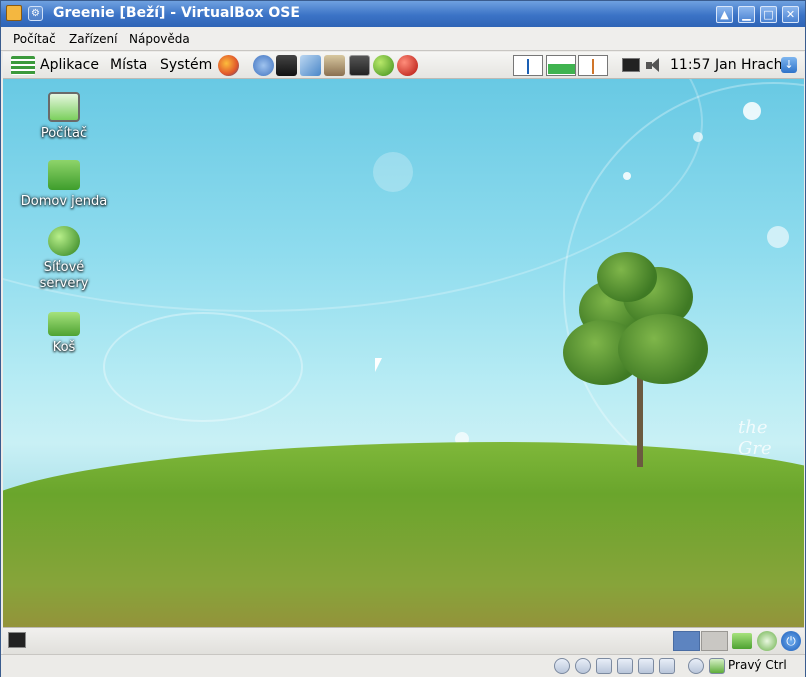 The width and height of the screenshot is (806, 677). I want to click on status-bar: Pravý Ctrl, so click(403, 665).